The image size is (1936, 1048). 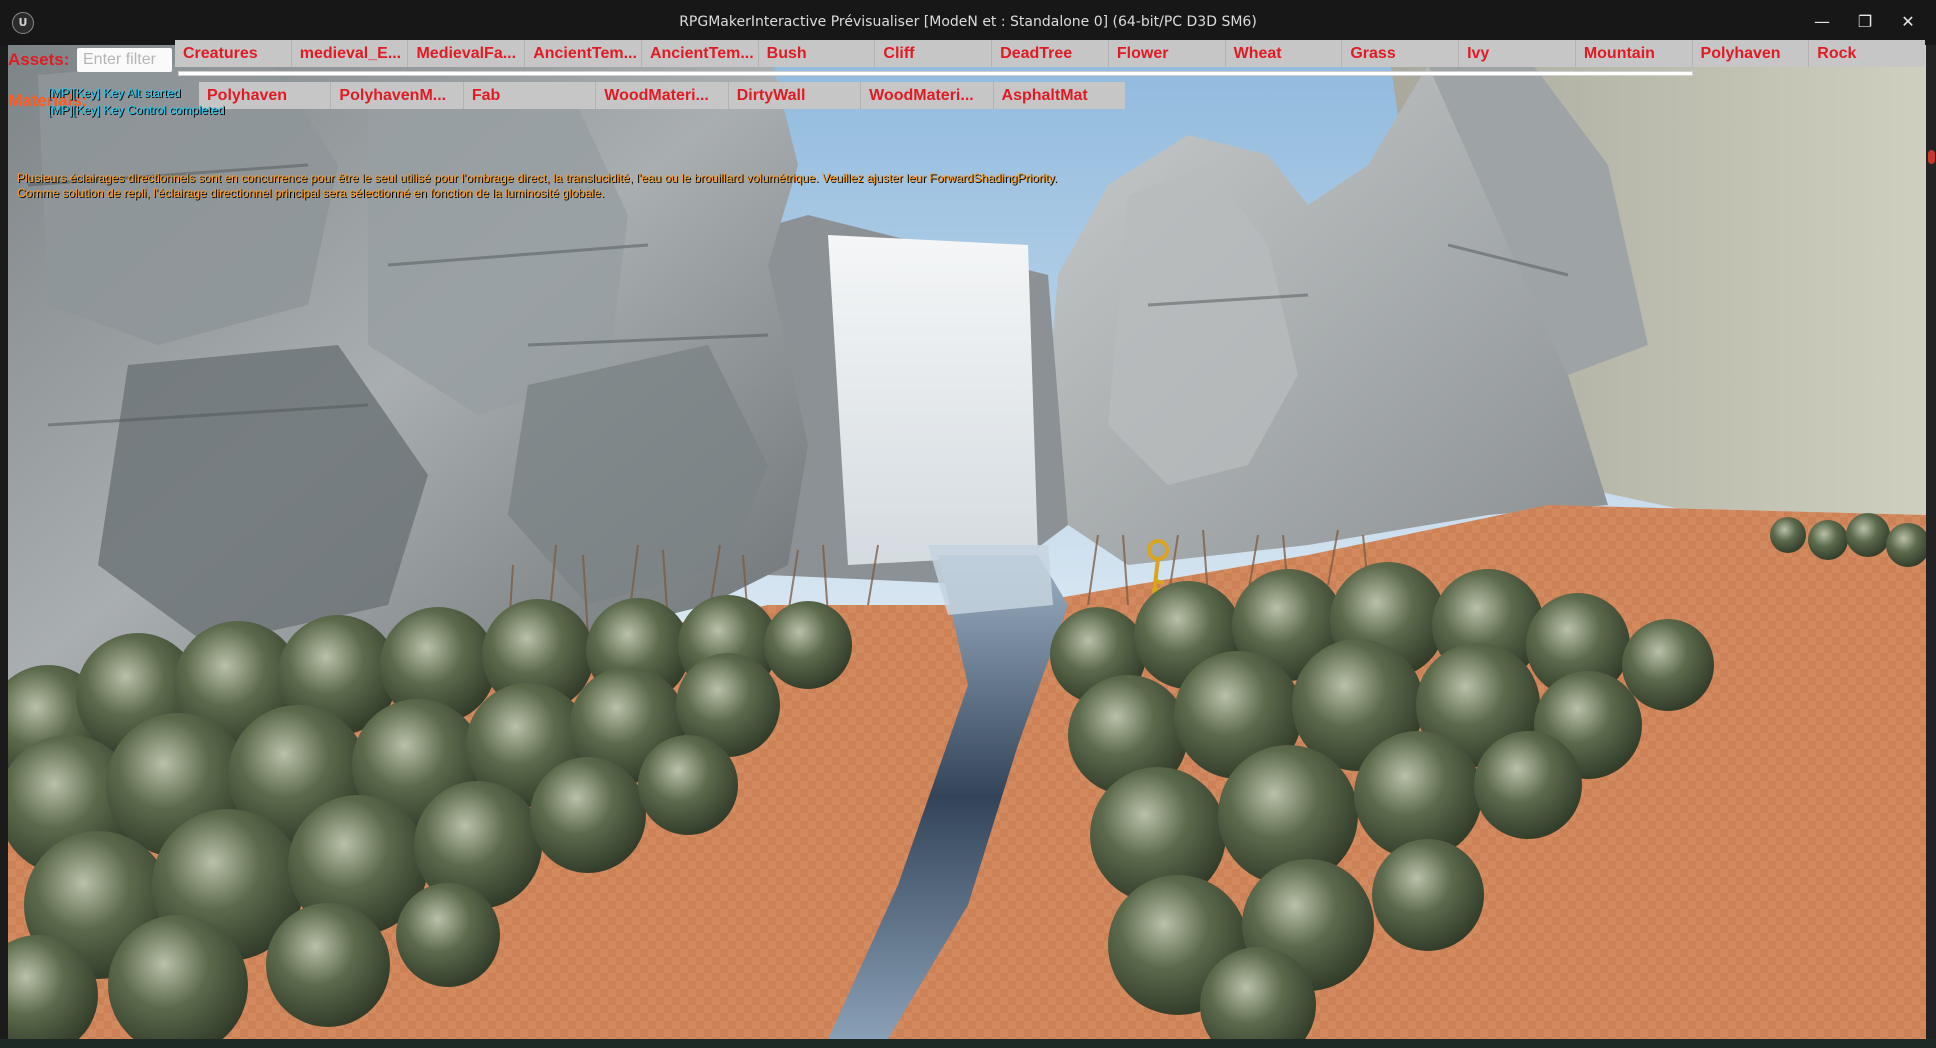 I want to click on asset-category-button: DeadTree, so click(x=1050, y=53).